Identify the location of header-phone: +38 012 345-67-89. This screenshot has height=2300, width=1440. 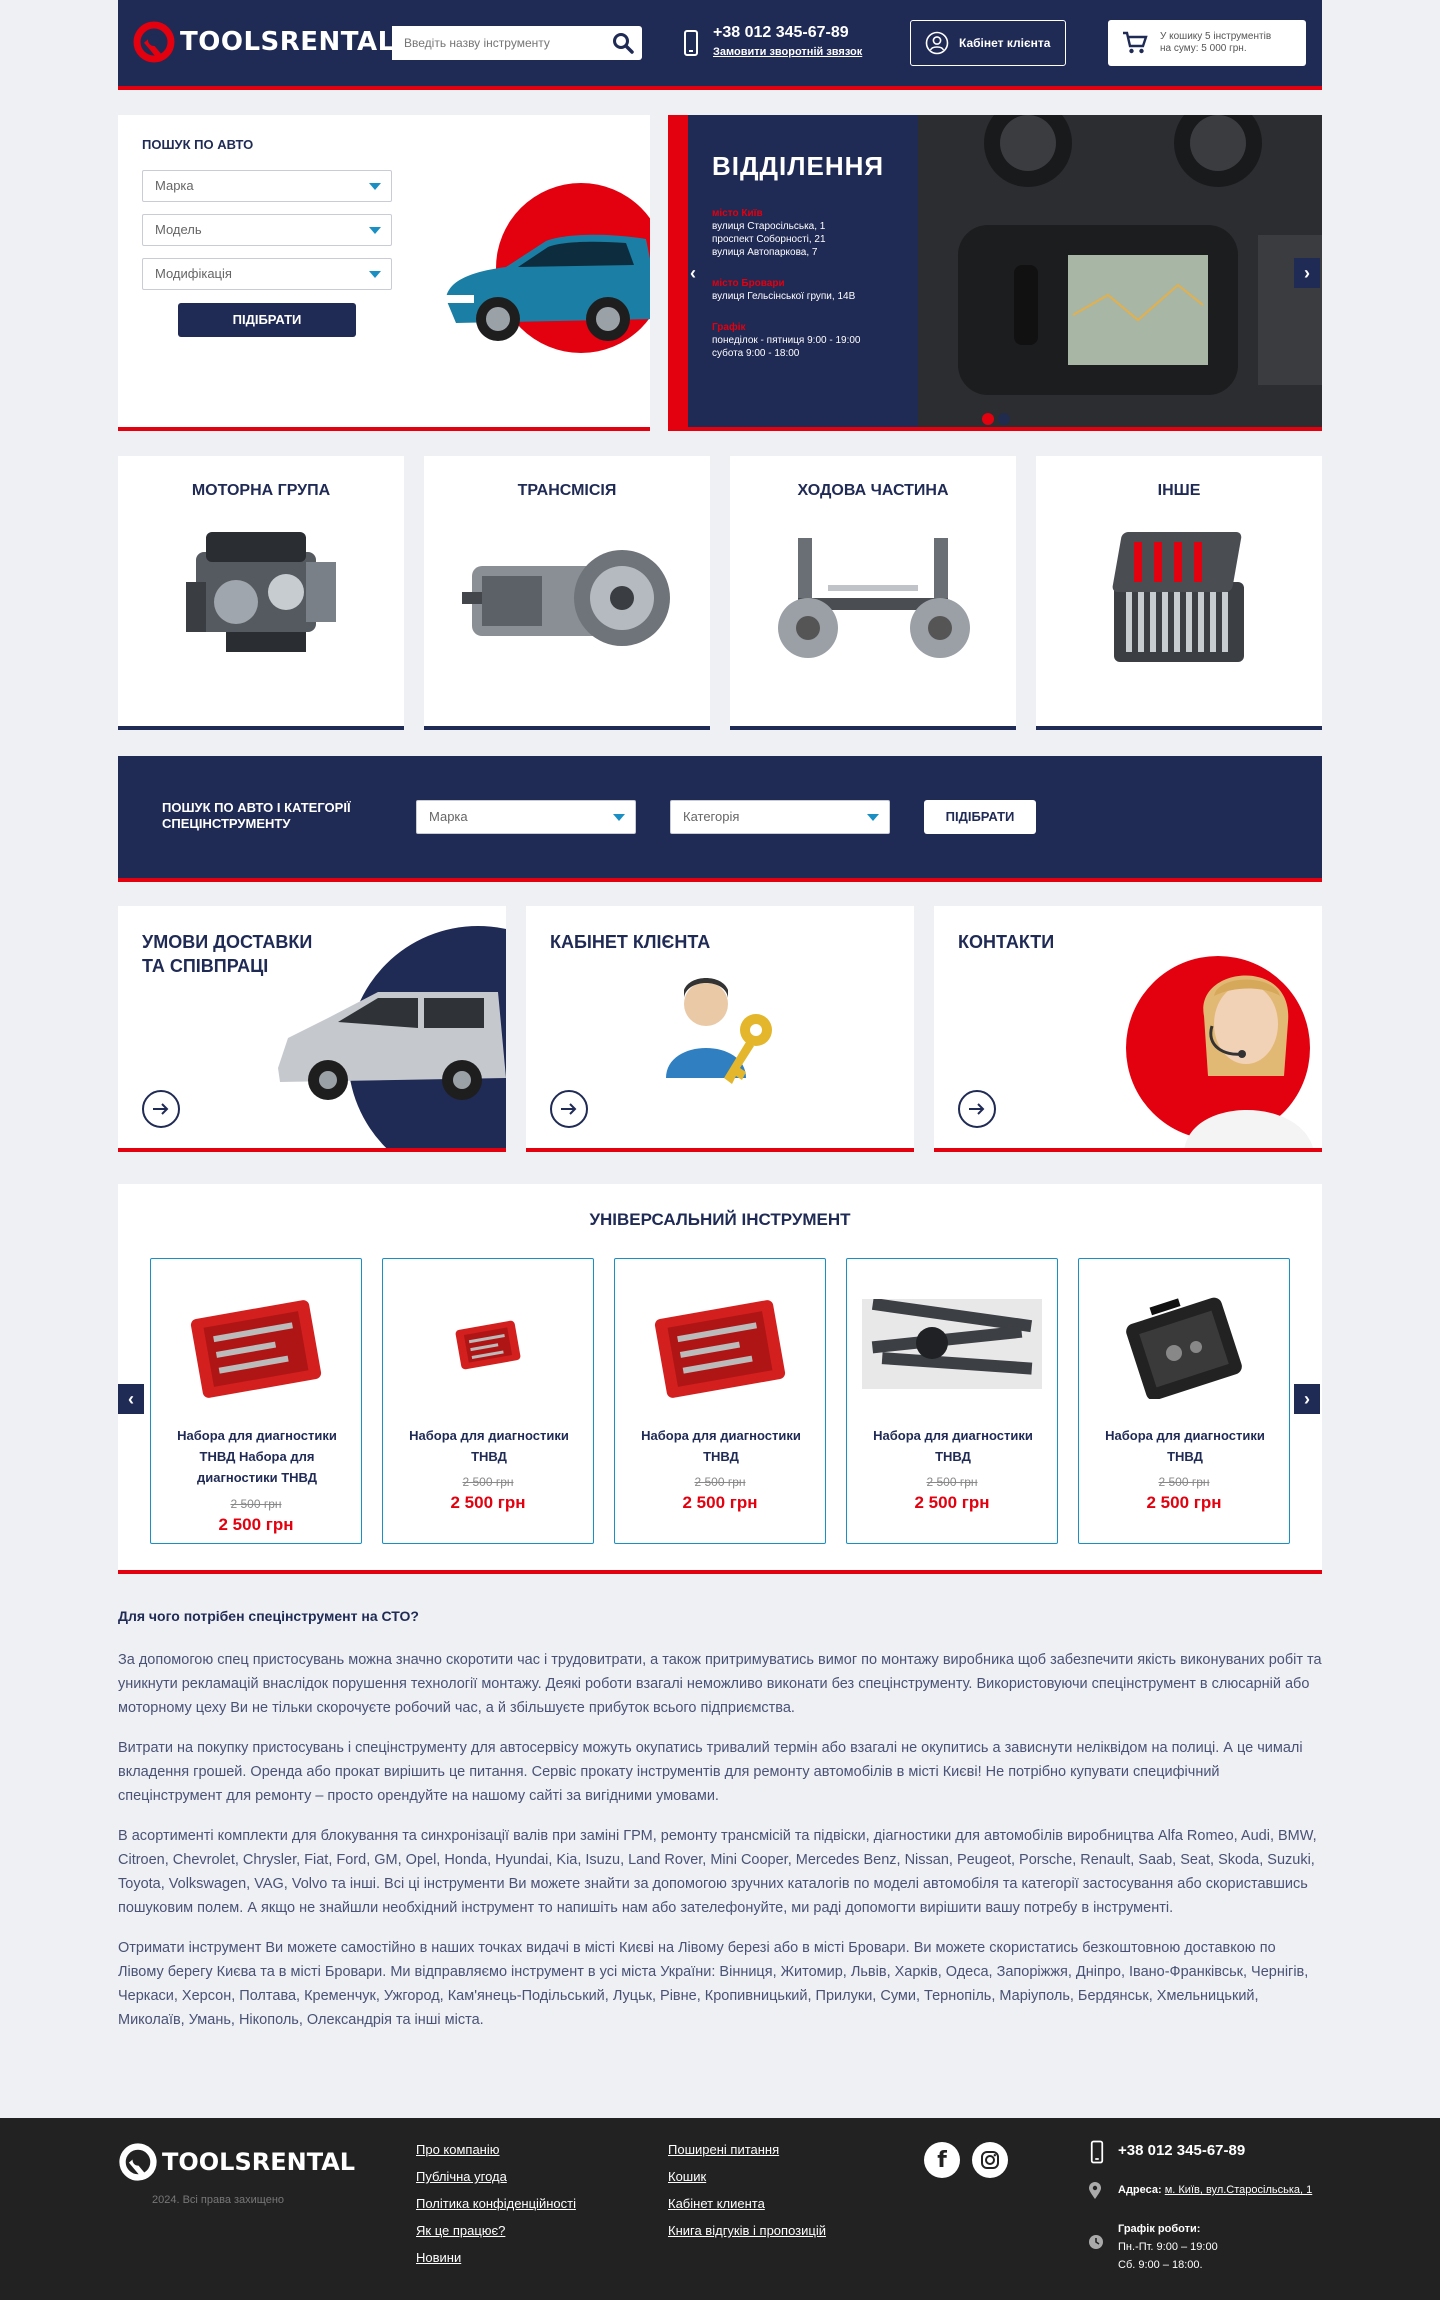
(781, 33).